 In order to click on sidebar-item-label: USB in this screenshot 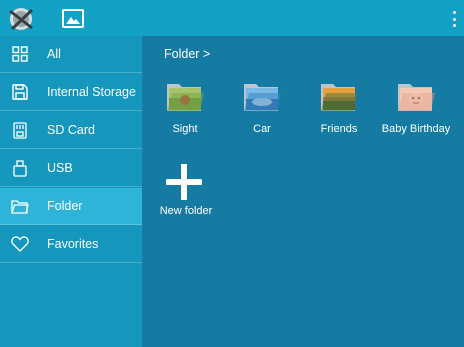, I will do `click(60, 168)`.